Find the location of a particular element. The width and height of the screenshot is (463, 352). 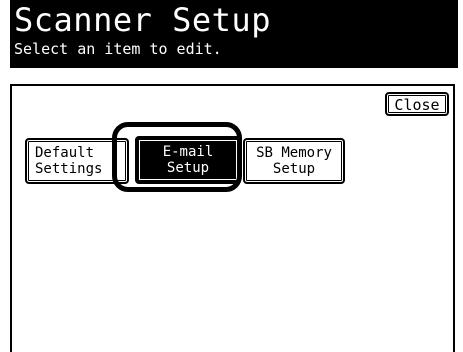

usb-memory-setup-button: SB Memory Setup is located at coordinates (294, 161).